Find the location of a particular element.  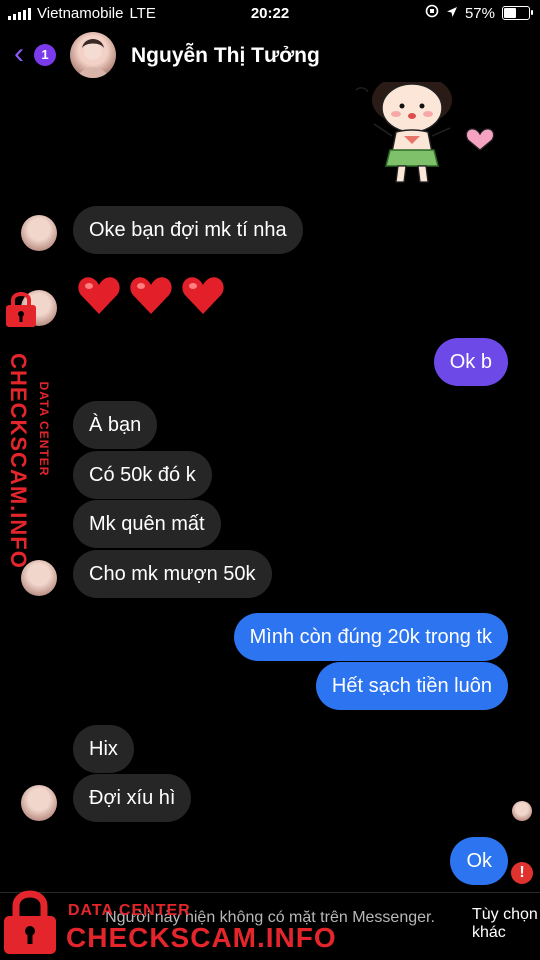

status-right: 57% is located at coordinates (479, 13).